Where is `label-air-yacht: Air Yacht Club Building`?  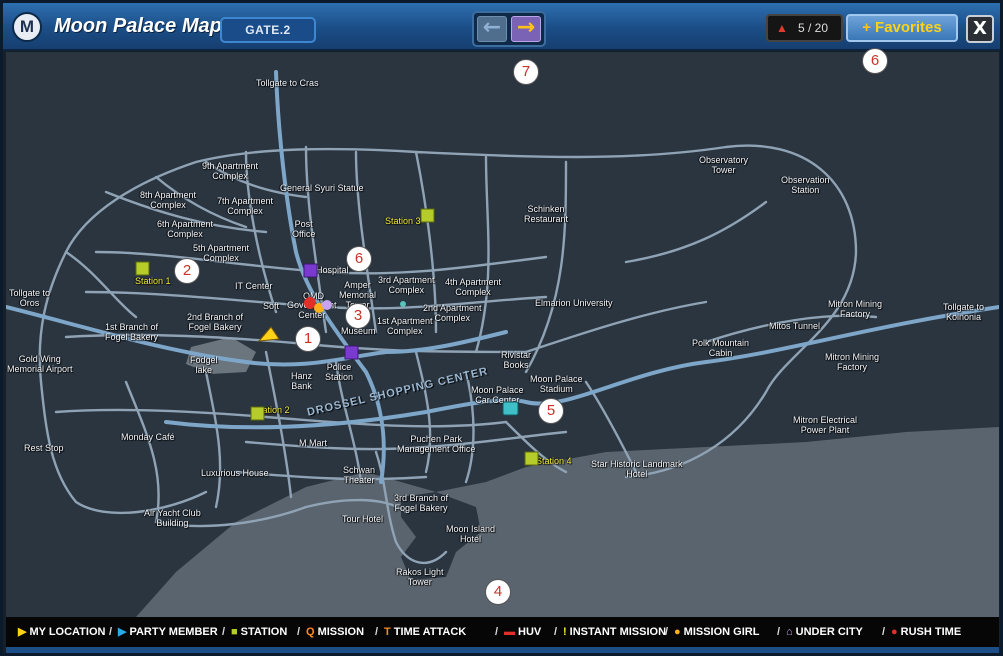 label-air-yacht: Air Yacht Club Building is located at coordinates (172, 518).